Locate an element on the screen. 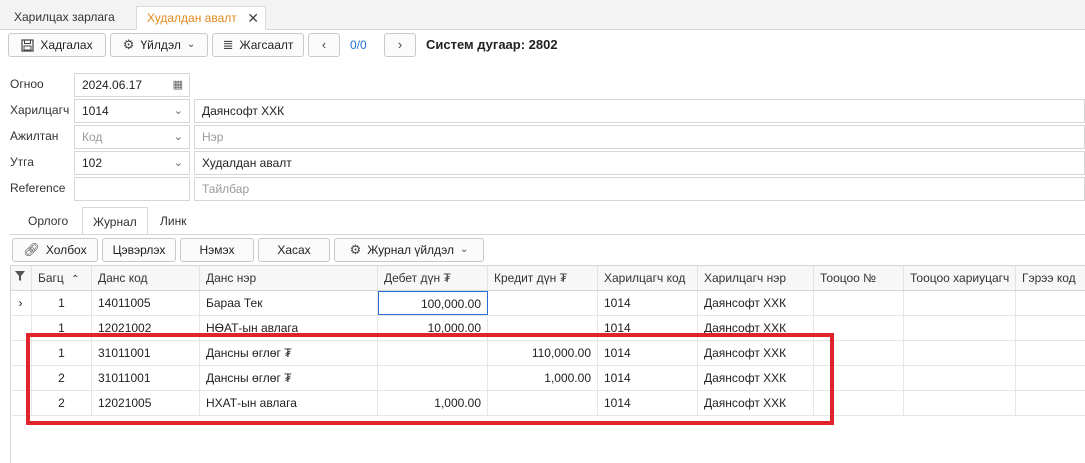 The width and height of the screenshot is (1085, 463). purpose-name-value: Худалдан авалт is located at coordinates (247, 163).